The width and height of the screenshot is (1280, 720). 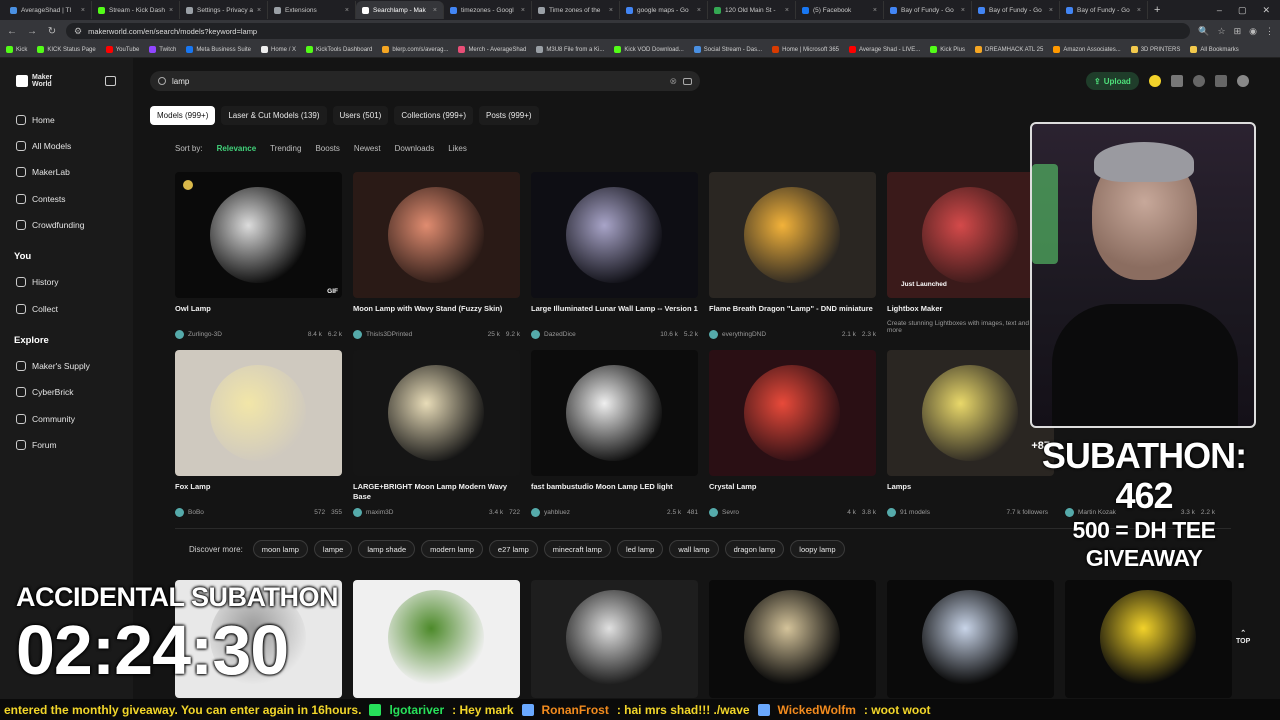 I want to click on back-to-top-button: ⌃ TOP, so click(x=1243, y=638).